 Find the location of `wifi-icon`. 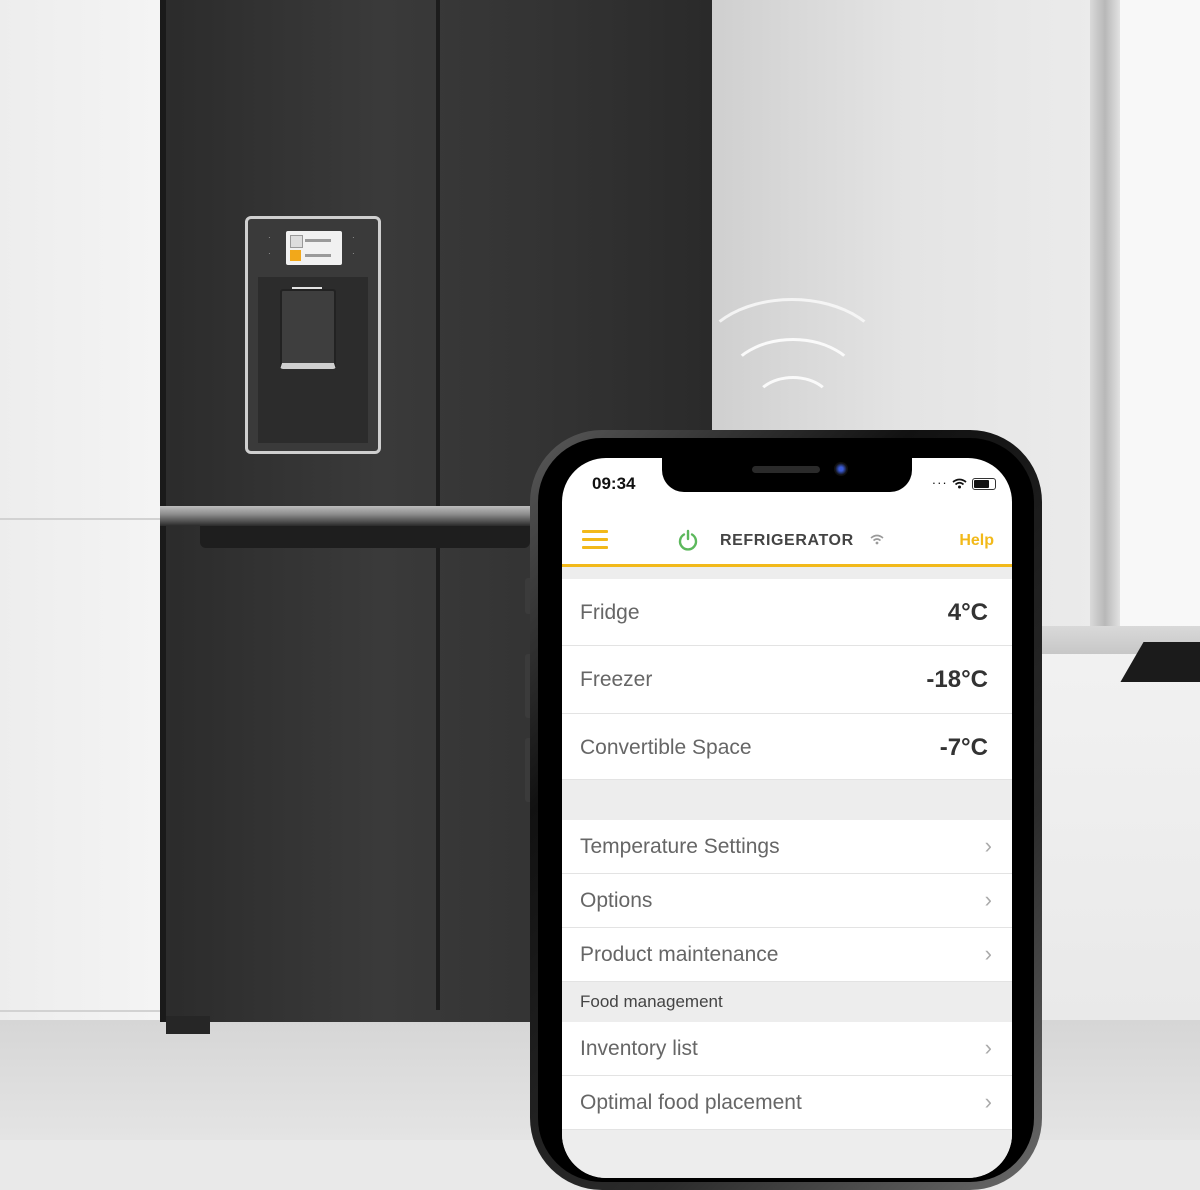

wifi-icon is located at coordinates (962, 482).